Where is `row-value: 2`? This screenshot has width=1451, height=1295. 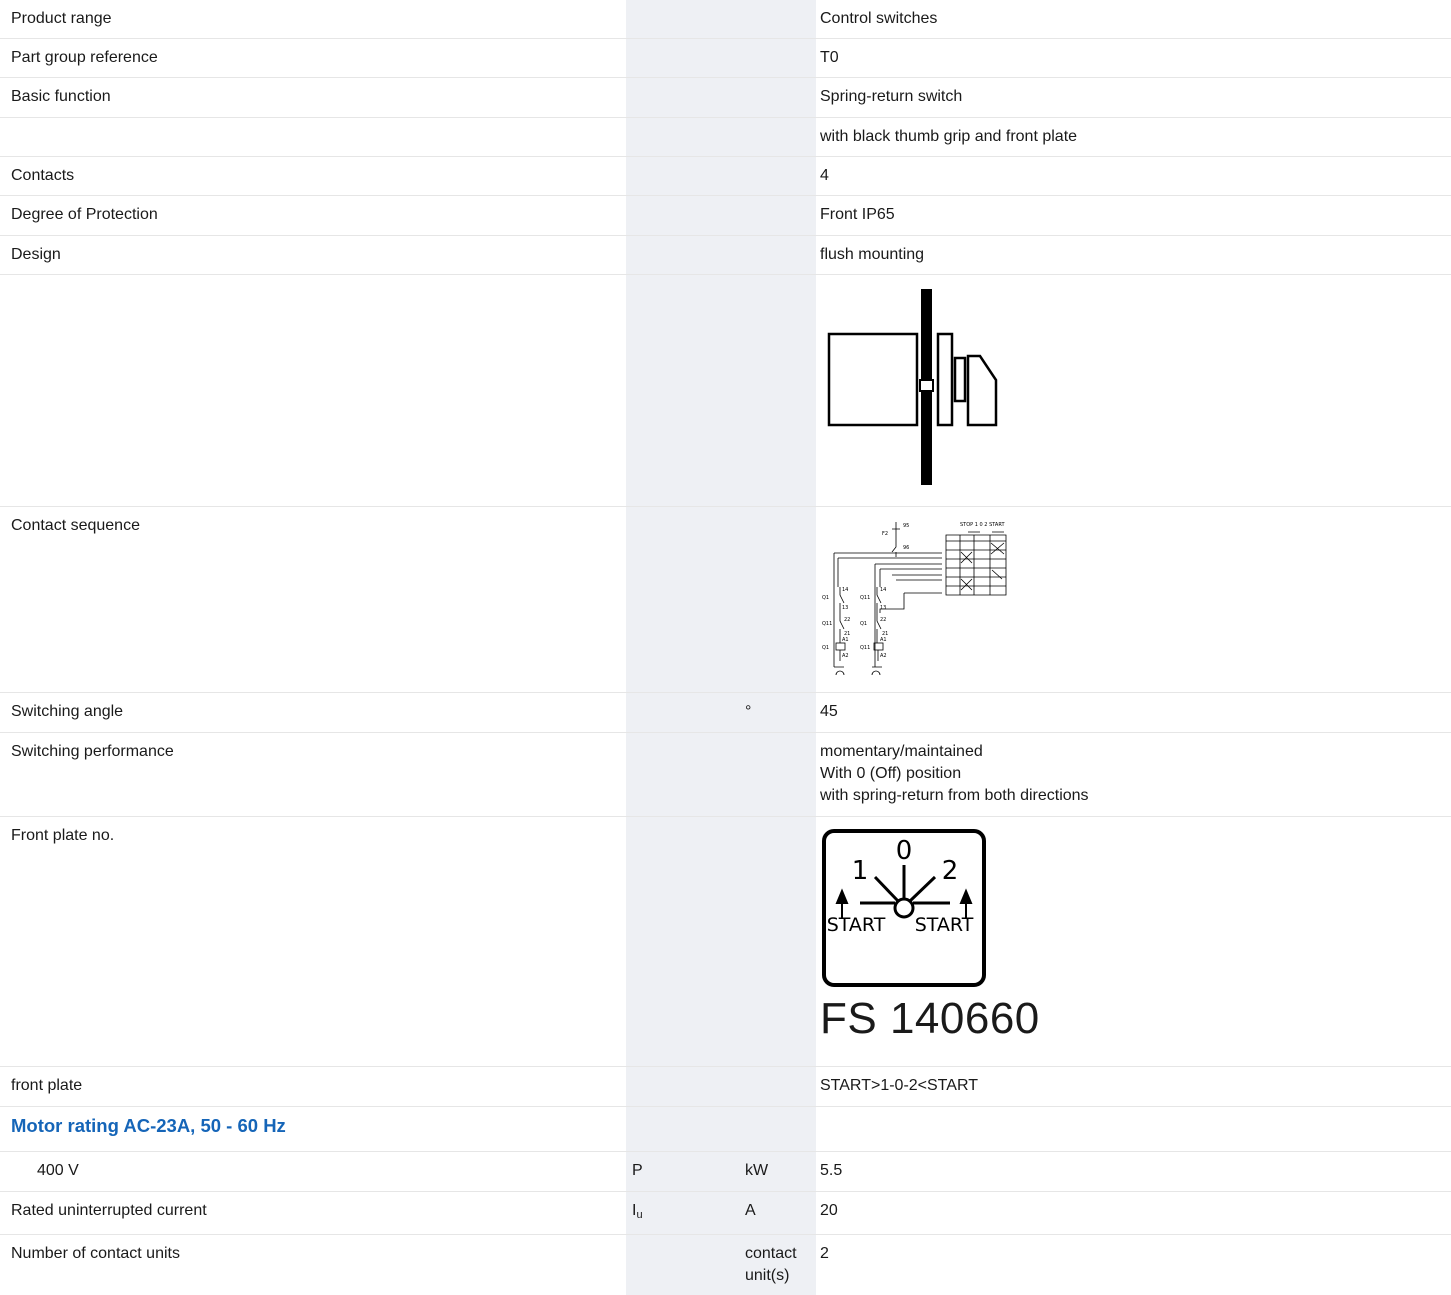
row-value: 2 is located at coordinates (824, 1253).